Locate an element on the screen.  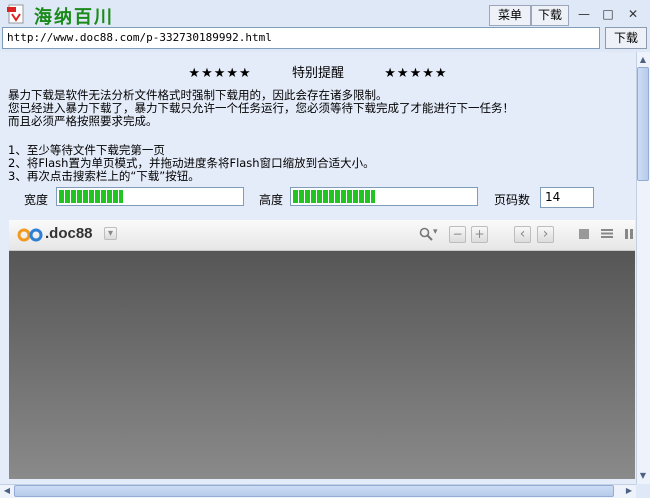
search-dropdown-icon: ▾ is located at coordinates (435, 232).